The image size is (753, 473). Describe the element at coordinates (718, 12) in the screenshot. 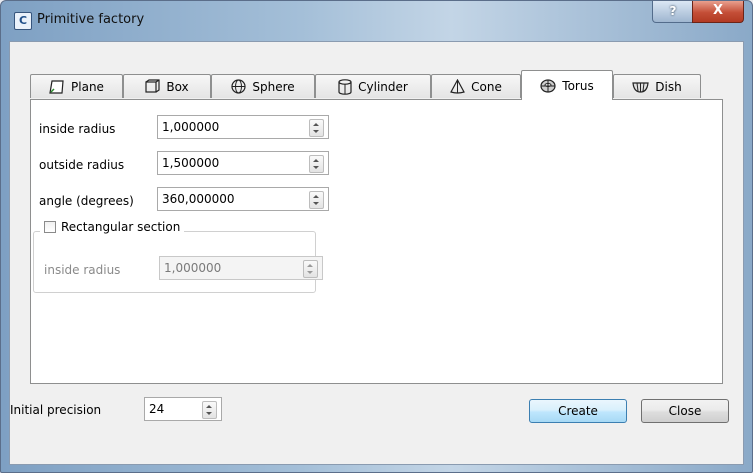

I see `window-close-button: X` at that location.